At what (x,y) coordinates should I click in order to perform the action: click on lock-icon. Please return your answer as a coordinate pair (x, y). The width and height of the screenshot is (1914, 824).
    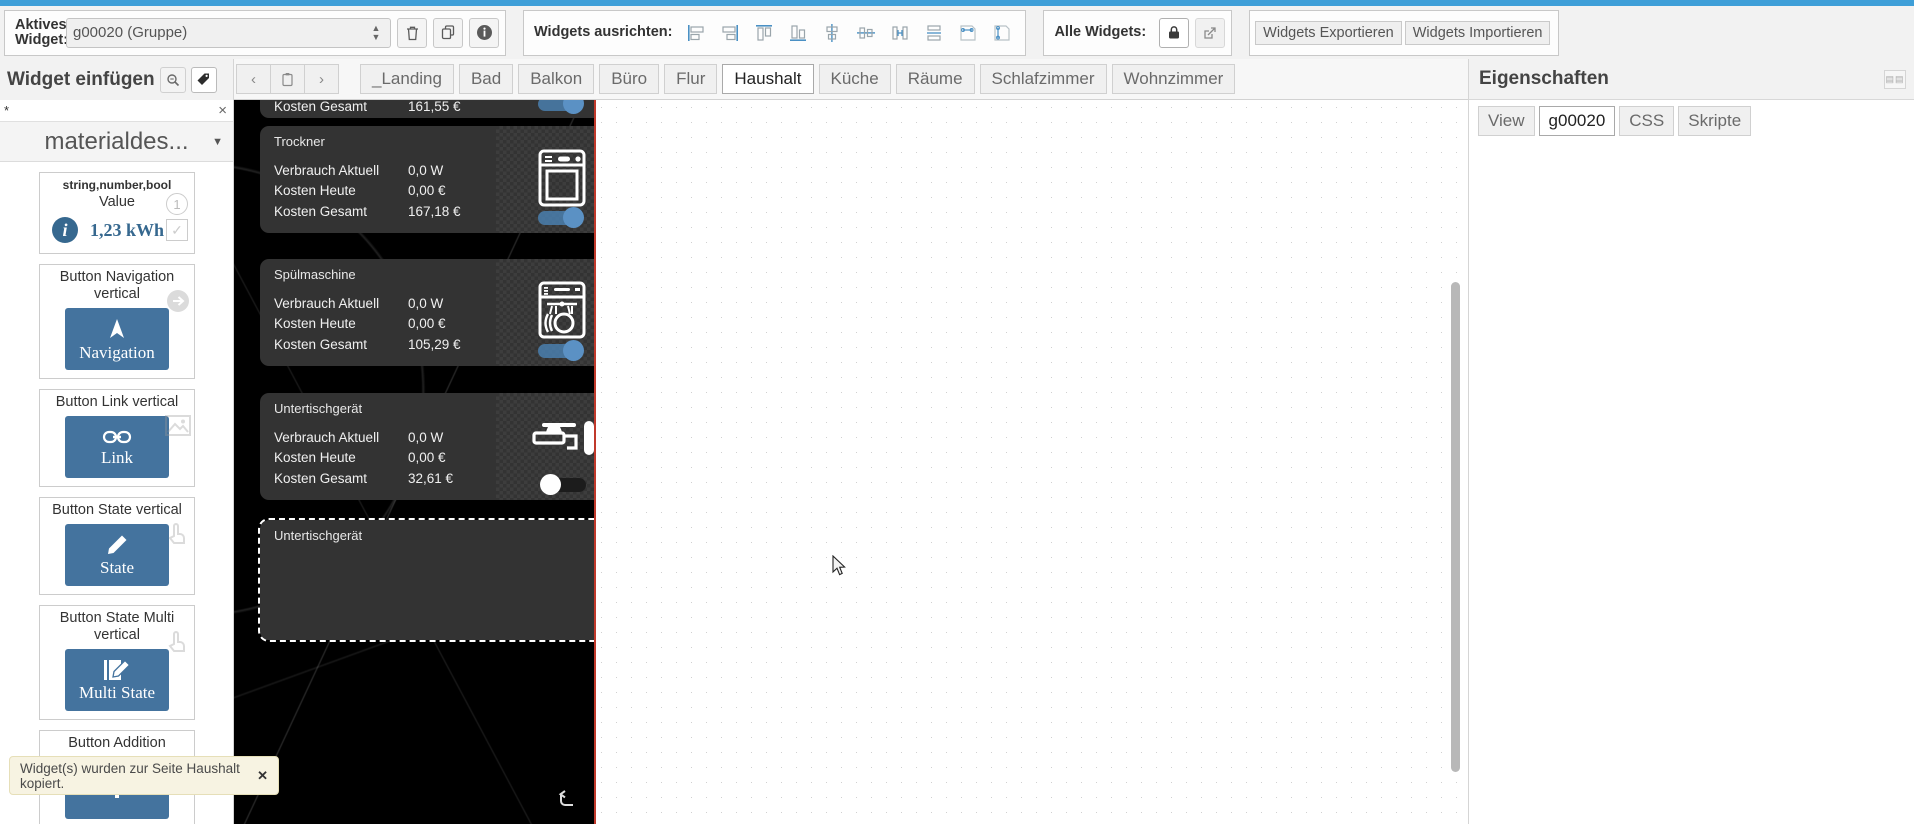
    Looking at the image, I should click on (1174, 32).